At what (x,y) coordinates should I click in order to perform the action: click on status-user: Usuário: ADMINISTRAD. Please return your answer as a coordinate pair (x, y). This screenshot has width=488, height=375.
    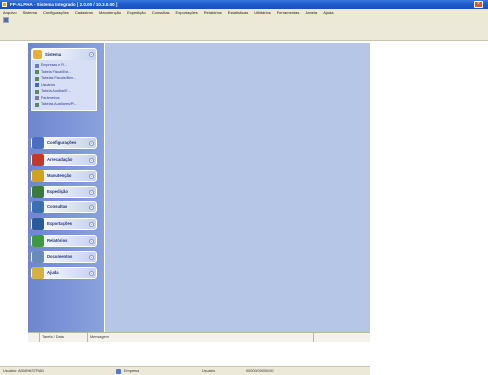
    Looking at the image, I should click on (24, 371).